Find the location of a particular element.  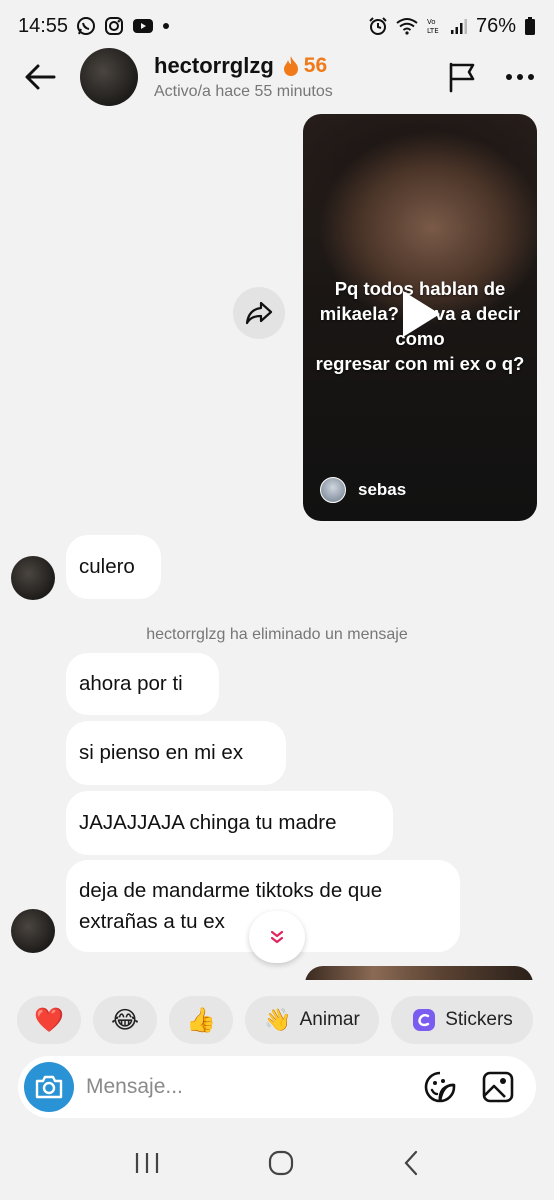

back-button is located at coordinates (40, 77).